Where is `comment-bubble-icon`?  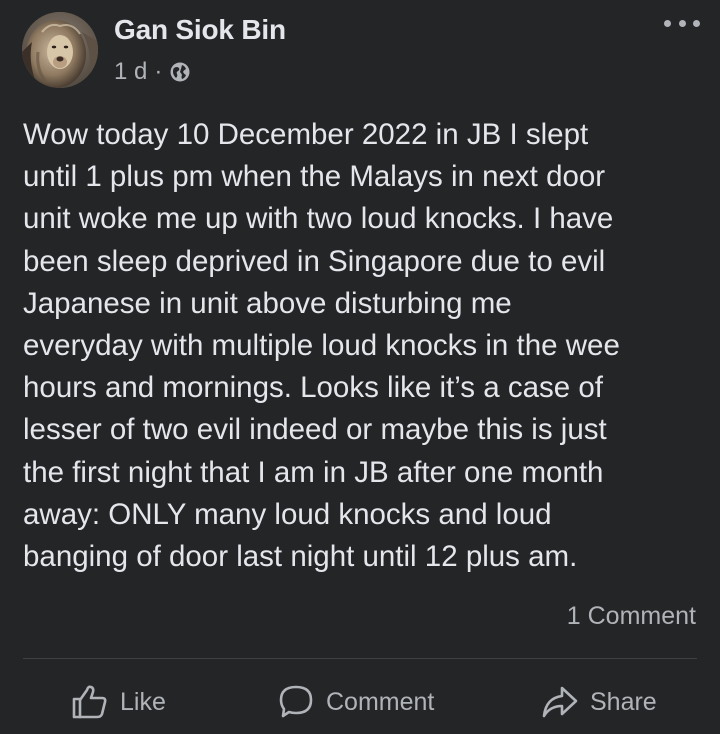
comment-bubble-icon is located at coordinates (296, 701).